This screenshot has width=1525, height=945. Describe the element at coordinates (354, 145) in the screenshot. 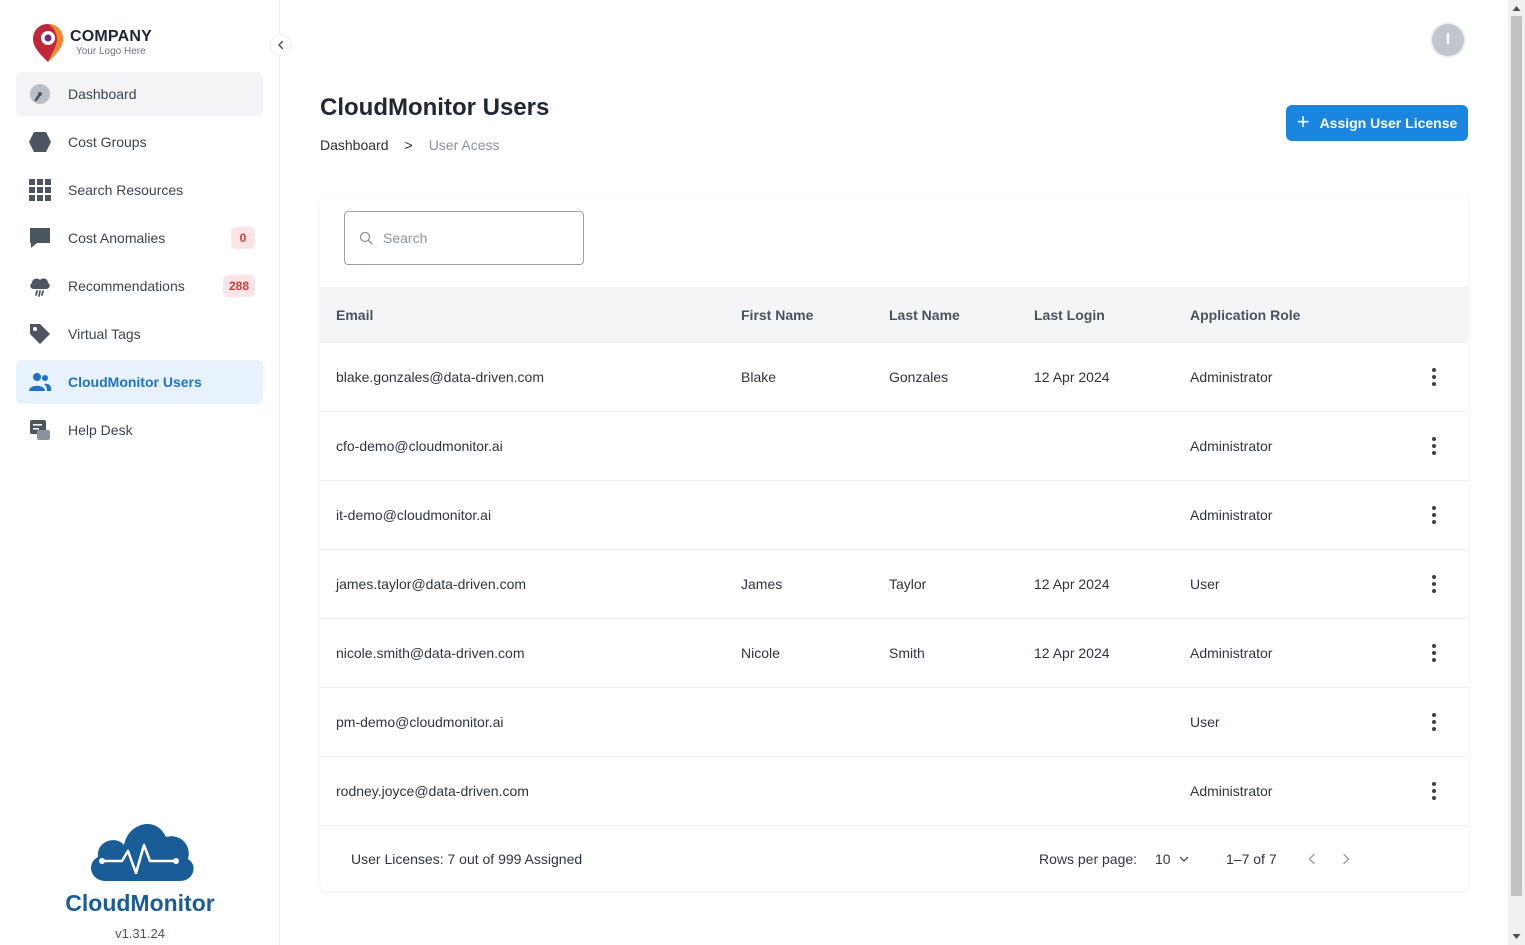

I see `breadcrumb-dashboard-link: Dashboard` at that location.